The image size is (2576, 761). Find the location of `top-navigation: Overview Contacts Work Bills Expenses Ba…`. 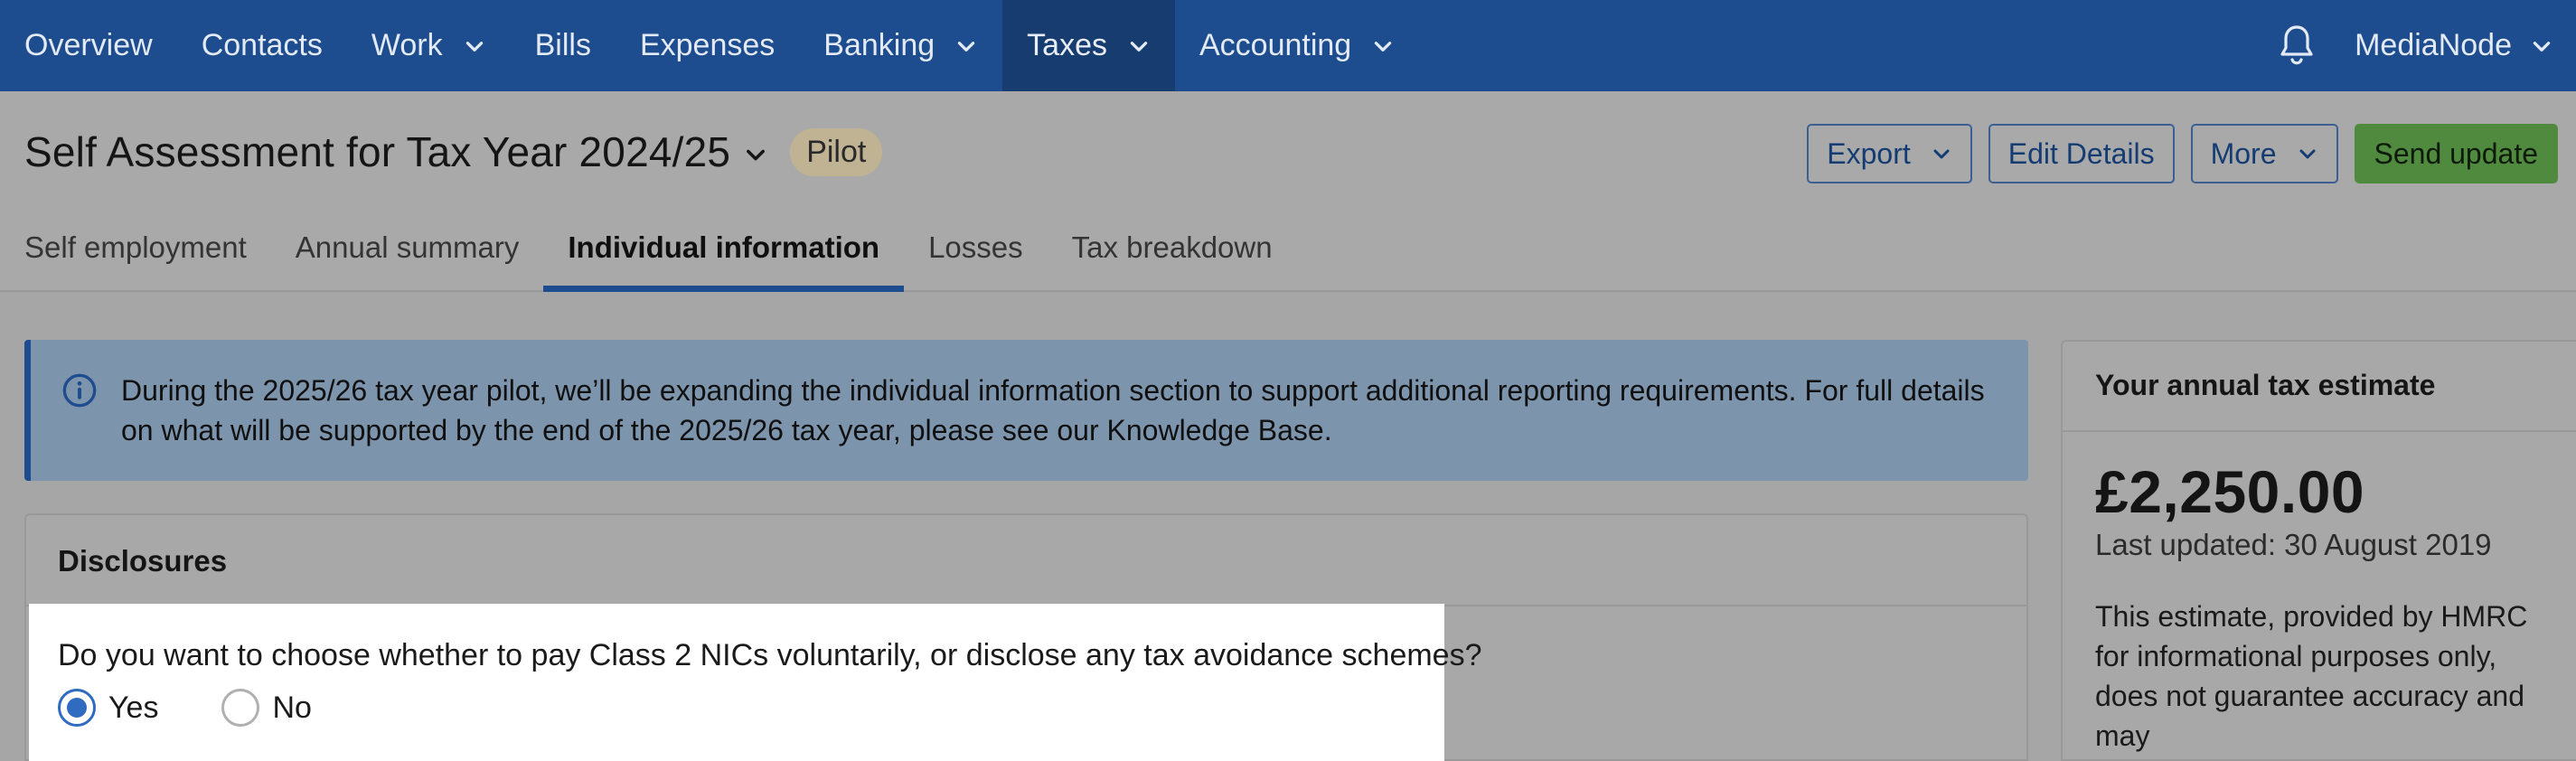

top-navigation: Overview Contacts Work Bills Expenses Ba… is located at coordinates (1288, 45).